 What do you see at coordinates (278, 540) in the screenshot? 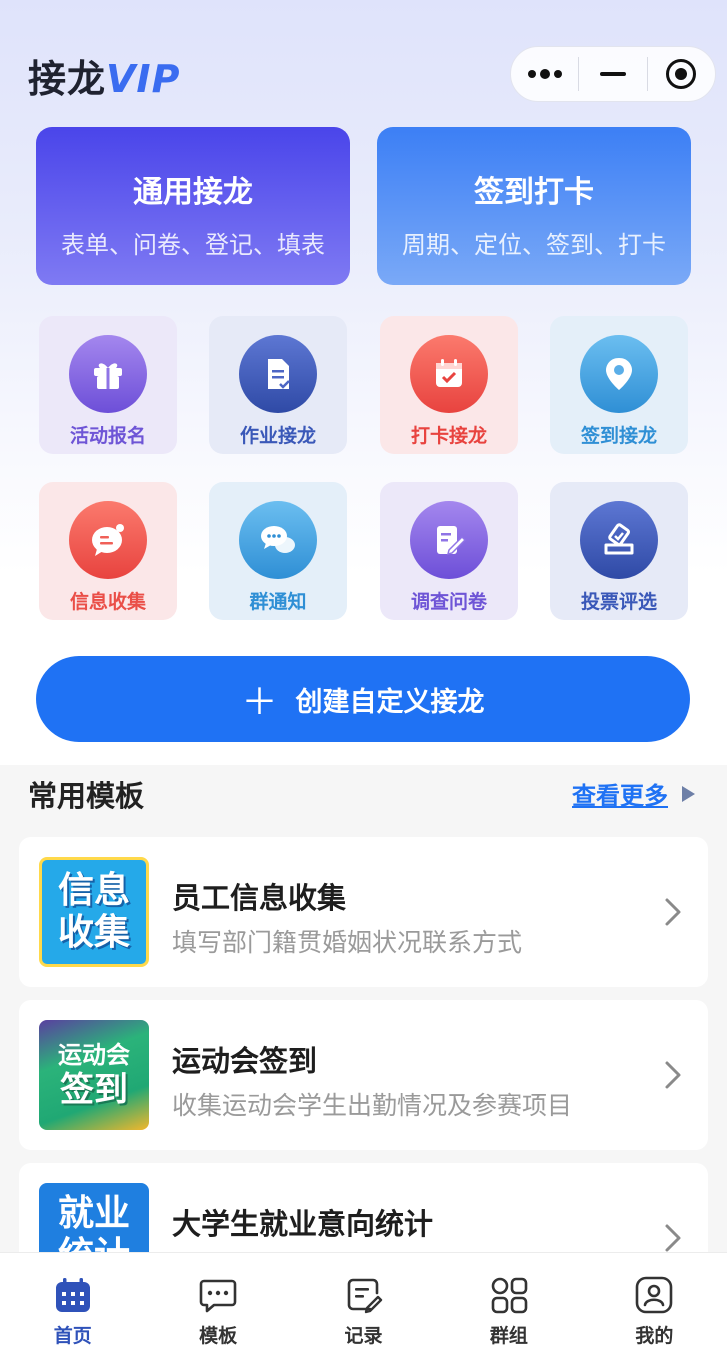
I see `chat-bubbles-icon` at bounding box center [278, 540].